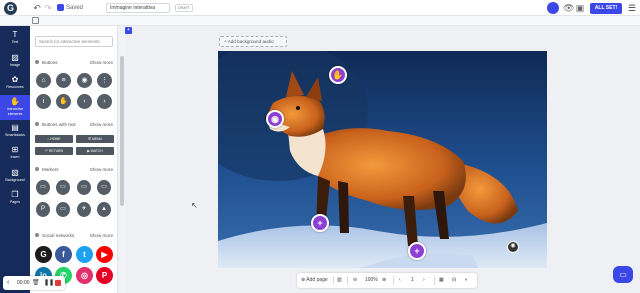 The height and width of the screenshot is (293, 640). Describe the element at coordinates (43, 254) in the screenshot. I see `genially-social-icon: G` at that location.